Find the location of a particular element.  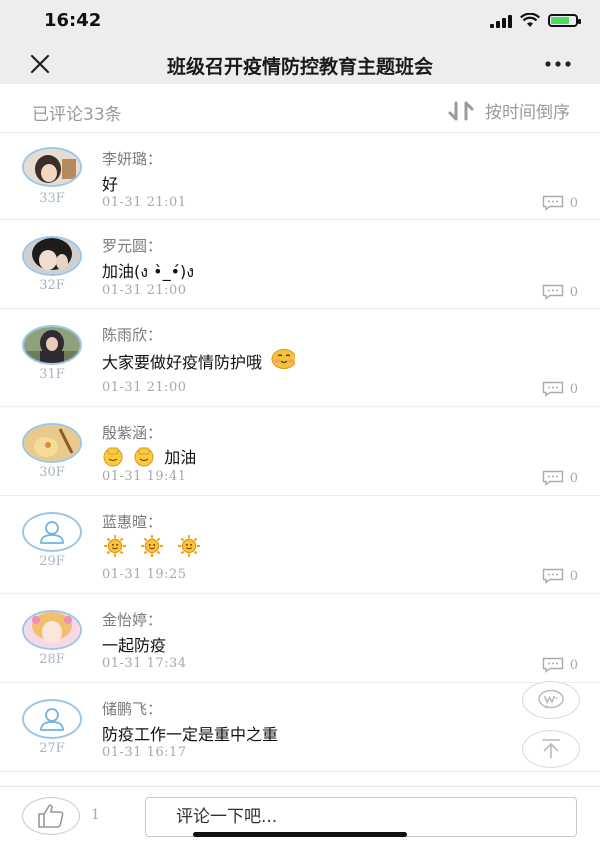

arrow-up-icon is located at coordinates (551, 748).